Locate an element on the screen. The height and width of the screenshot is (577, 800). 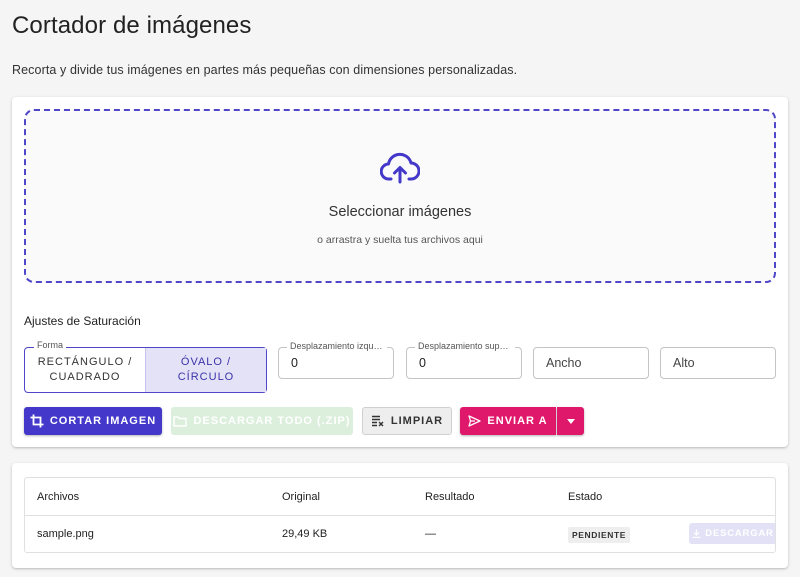
offset-left-input: Desplazamiento izquierdo 0 is located at coordinates (336, 360).